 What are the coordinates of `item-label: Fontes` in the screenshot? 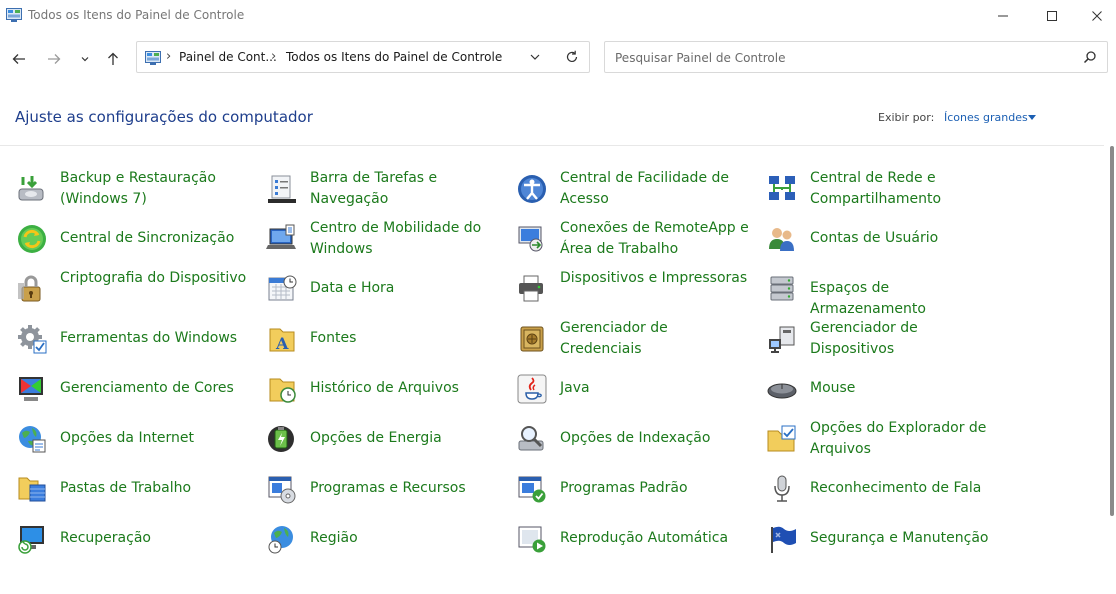 It's located at (405, 338).